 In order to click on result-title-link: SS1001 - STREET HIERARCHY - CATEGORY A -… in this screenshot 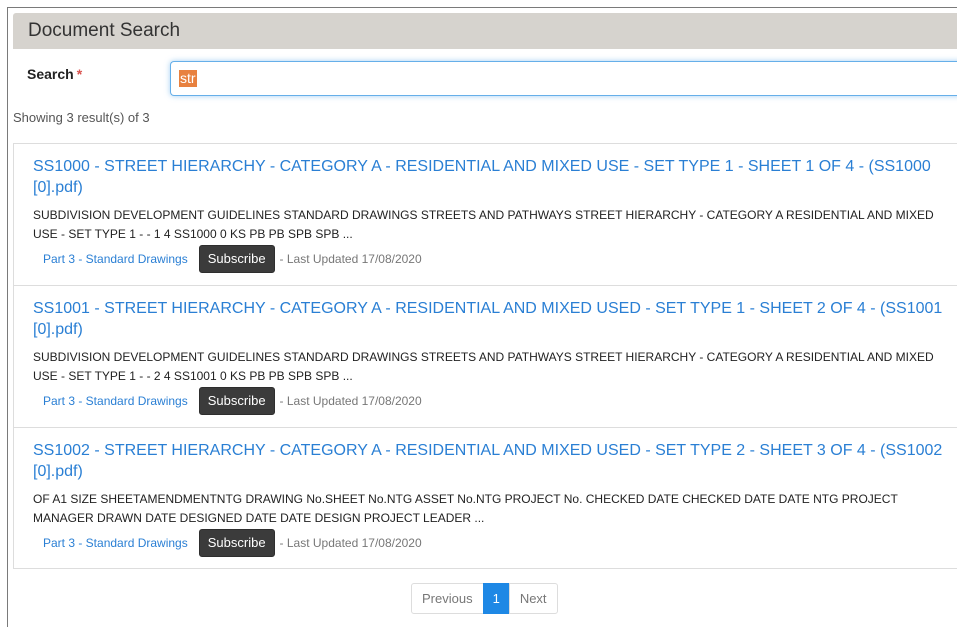, I will do `click(490, 319)`.